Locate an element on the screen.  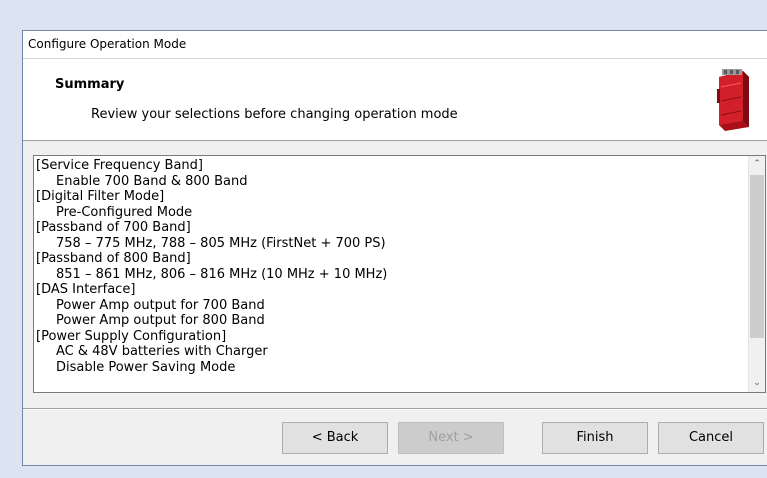
summary-value-line: Power Amp output for 800 Band is located at coordinates (160, 320).